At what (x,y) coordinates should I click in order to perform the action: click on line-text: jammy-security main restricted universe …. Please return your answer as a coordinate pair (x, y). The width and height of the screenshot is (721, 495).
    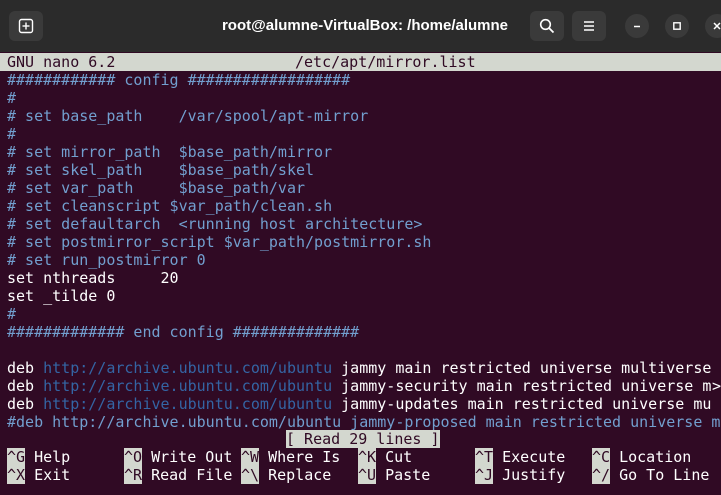
    Looking at the image, I should click on (526, 386).